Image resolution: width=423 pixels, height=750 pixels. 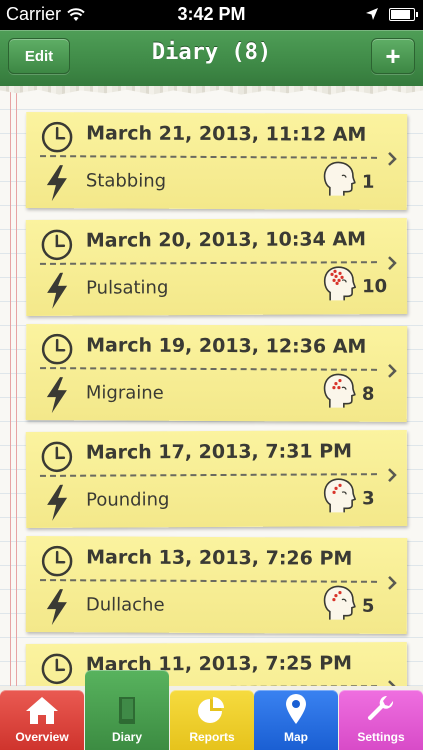 What do you see at coordinates (296, 709) in the screenshot?
I see `map-pin-icon` at bounding box center [296, 709].